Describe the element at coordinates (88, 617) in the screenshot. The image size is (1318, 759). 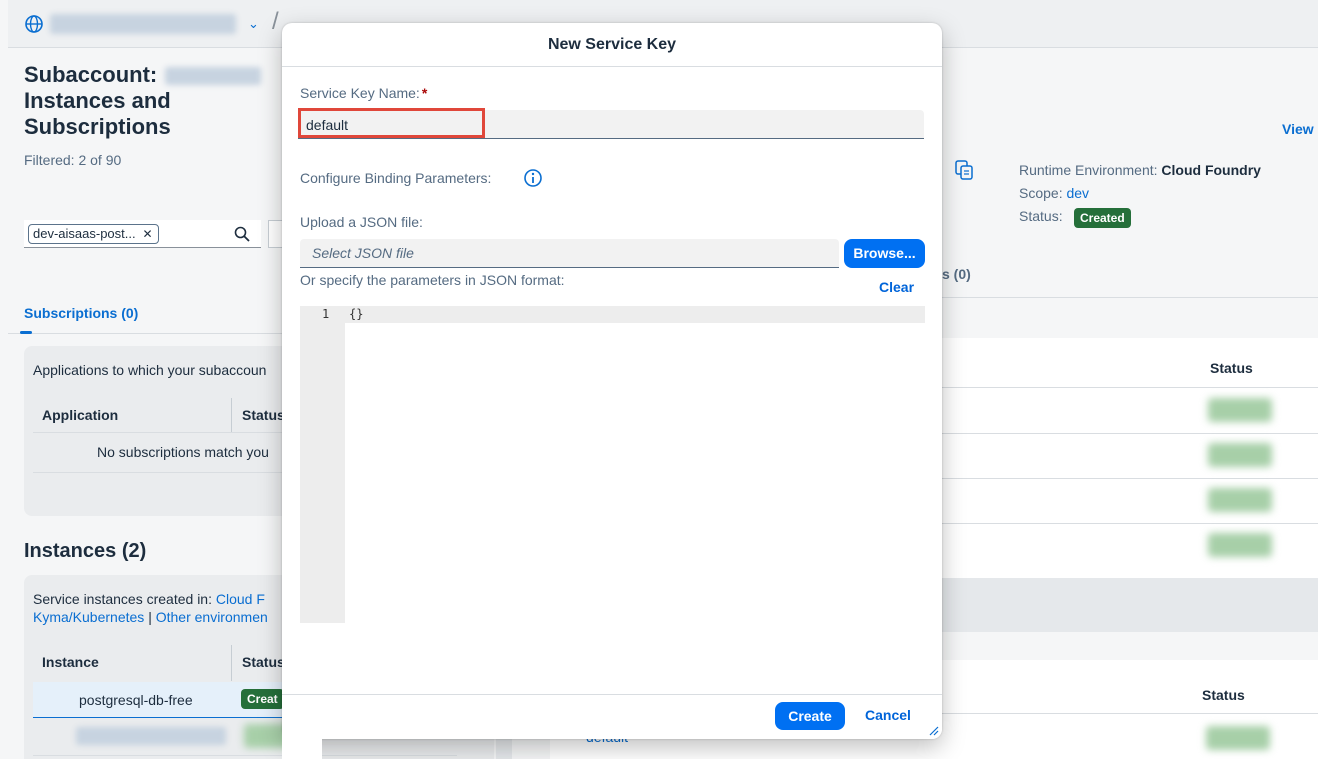
I see `kyma-link: Kyma/Kubernetes` at that location.